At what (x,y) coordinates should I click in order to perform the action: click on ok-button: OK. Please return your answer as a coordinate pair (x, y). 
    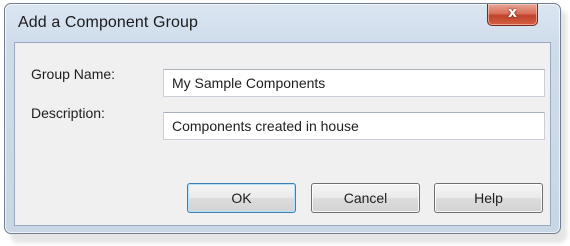
    Looking at the image, I should click on (241, 198).